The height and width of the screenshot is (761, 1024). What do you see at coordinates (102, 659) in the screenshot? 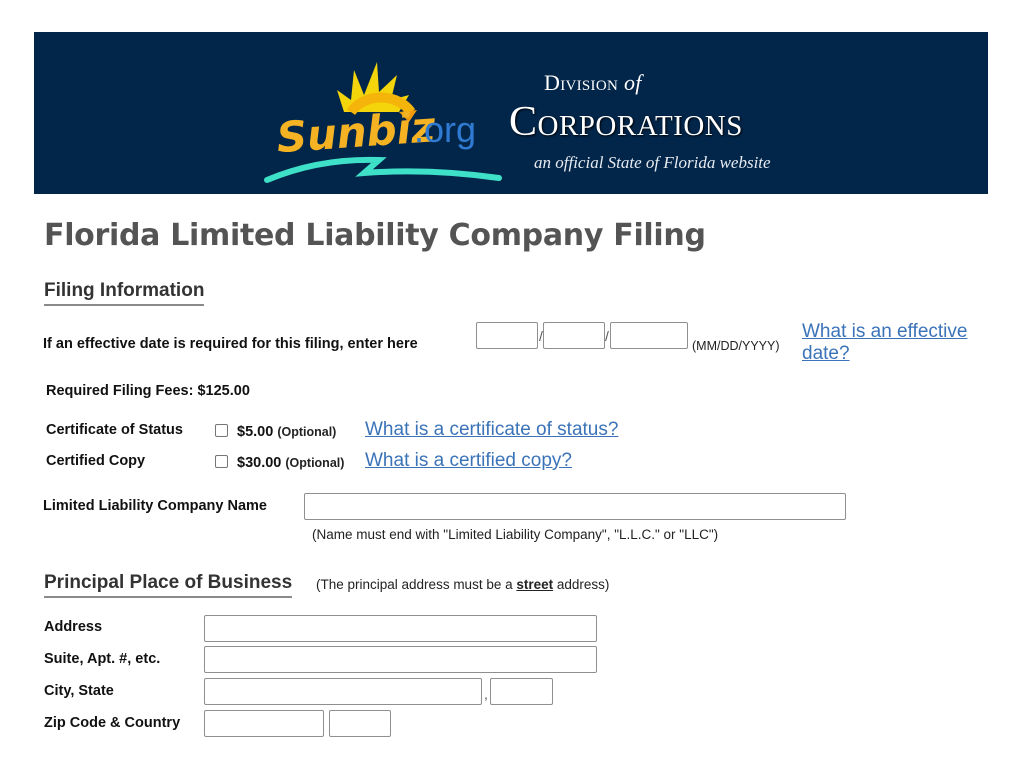
I see `suite-label: Suite, Apt. #, etc.` at bounding box center [102, 659].